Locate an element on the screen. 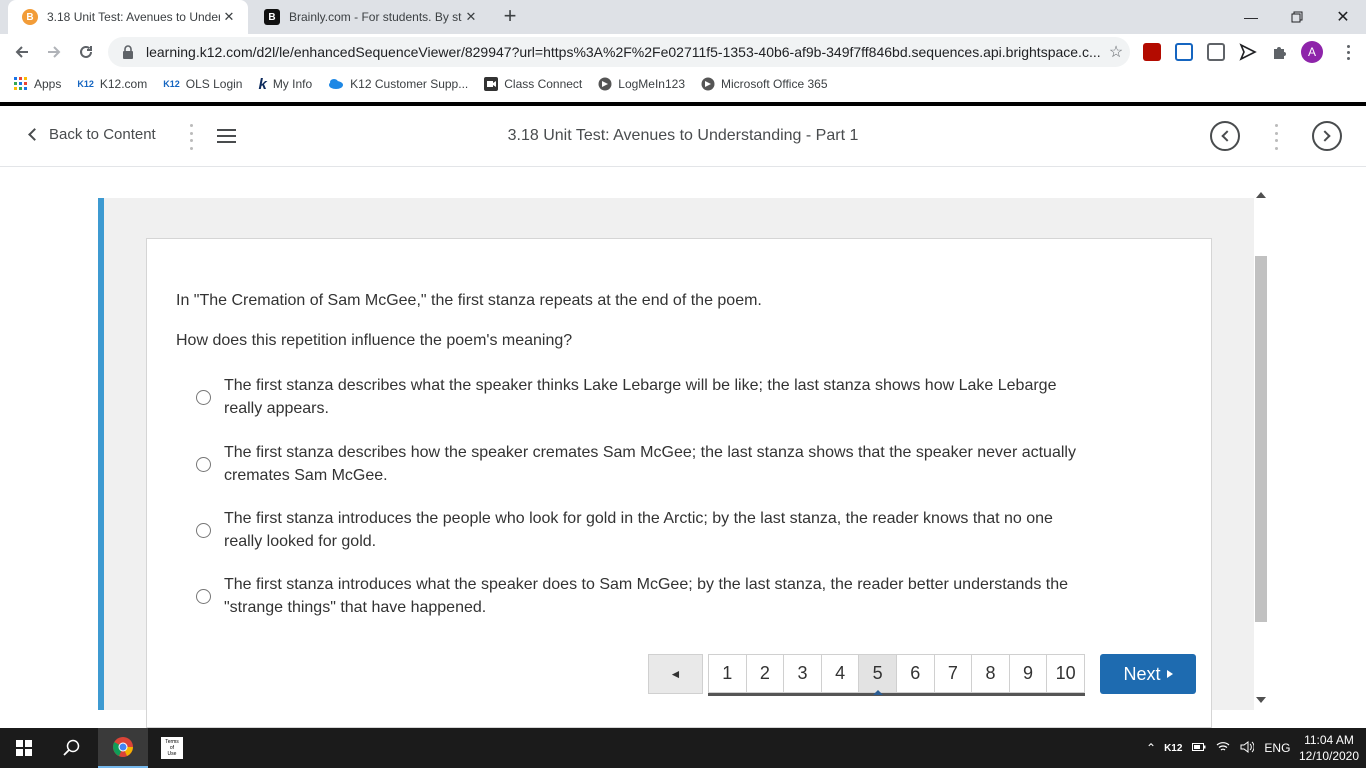 This screenshot has height=768, width=1366. chevron-right-icon is located at coordinates (1325, 136).